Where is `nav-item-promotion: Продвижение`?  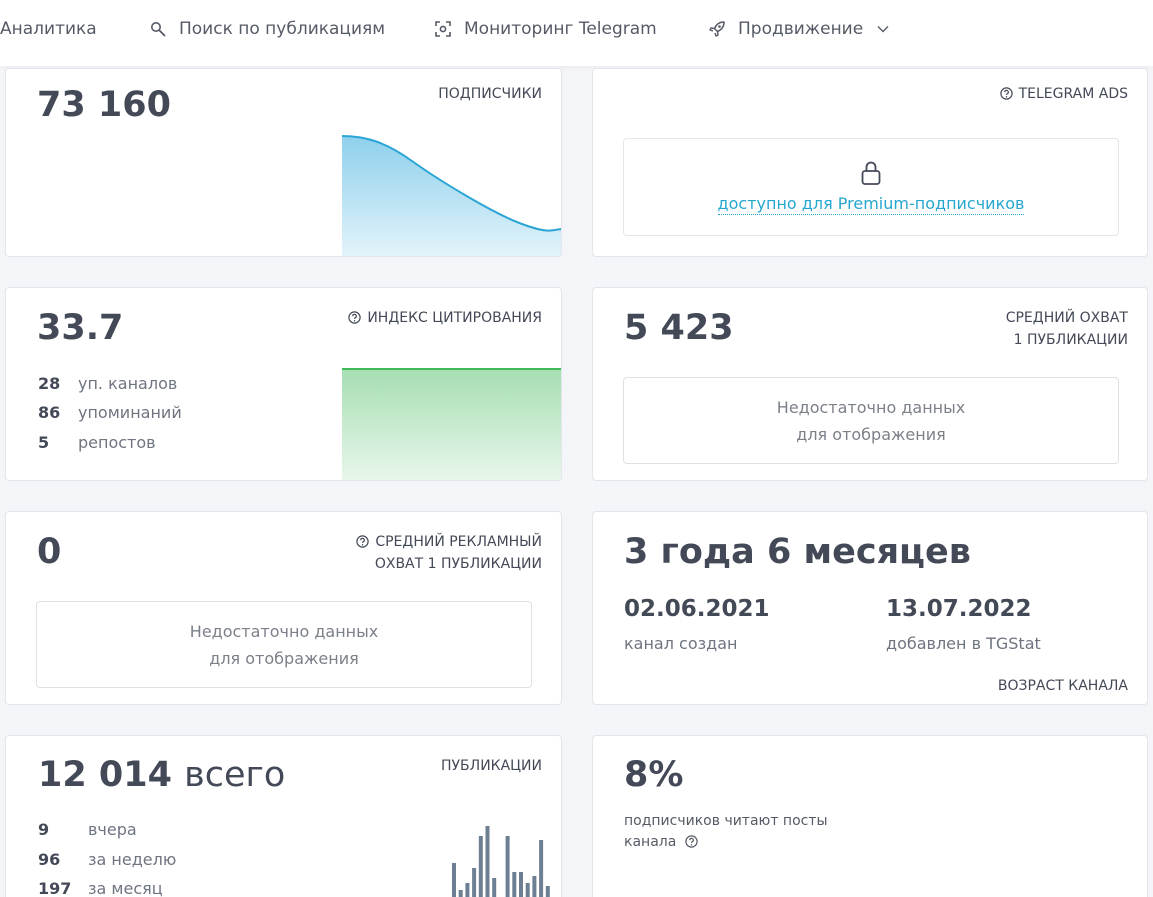
nav-item-promotion: Продвижение is located at coordinates (798, 29).